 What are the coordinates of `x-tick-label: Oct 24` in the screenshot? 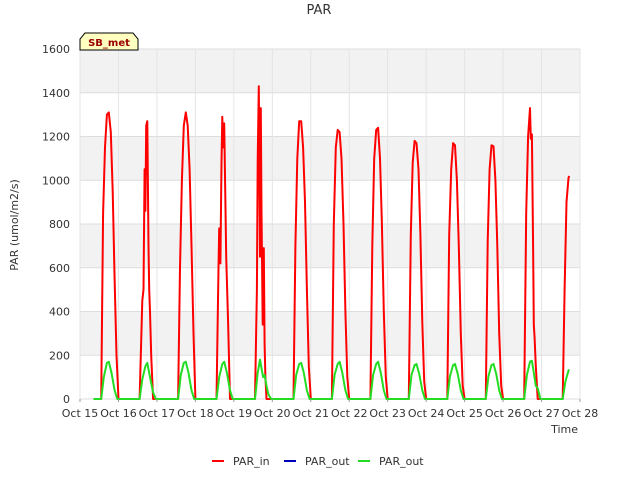 It's located at (426, 413).